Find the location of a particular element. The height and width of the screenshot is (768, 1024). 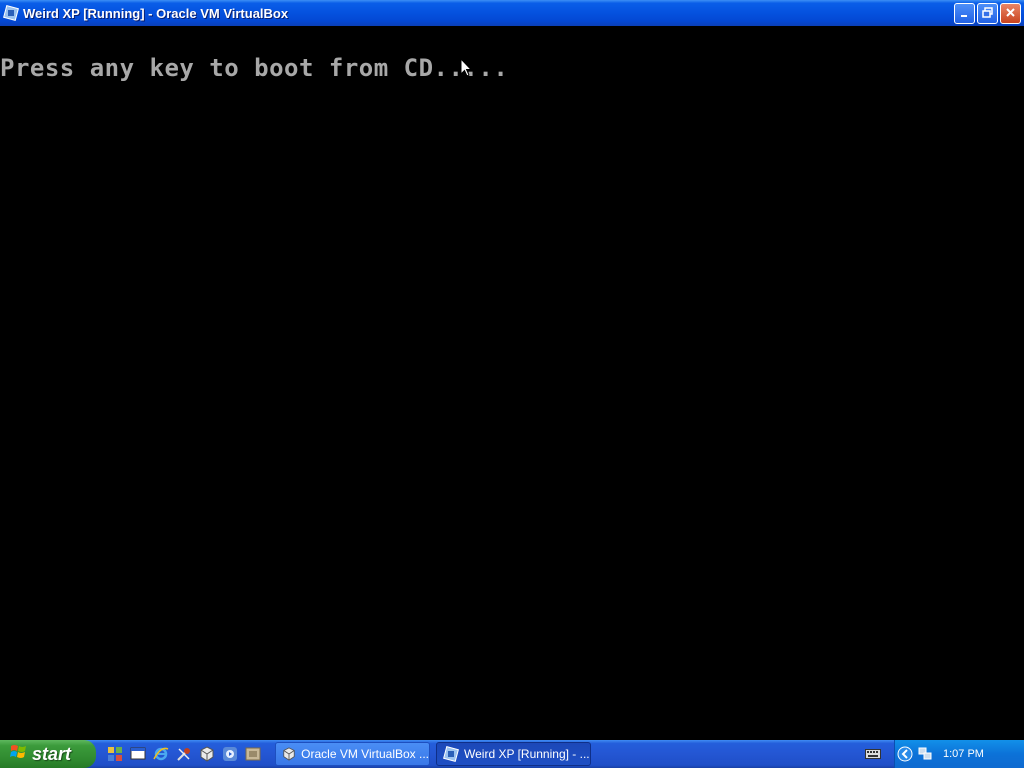

restore-icon is located at coordinates (987, 13).